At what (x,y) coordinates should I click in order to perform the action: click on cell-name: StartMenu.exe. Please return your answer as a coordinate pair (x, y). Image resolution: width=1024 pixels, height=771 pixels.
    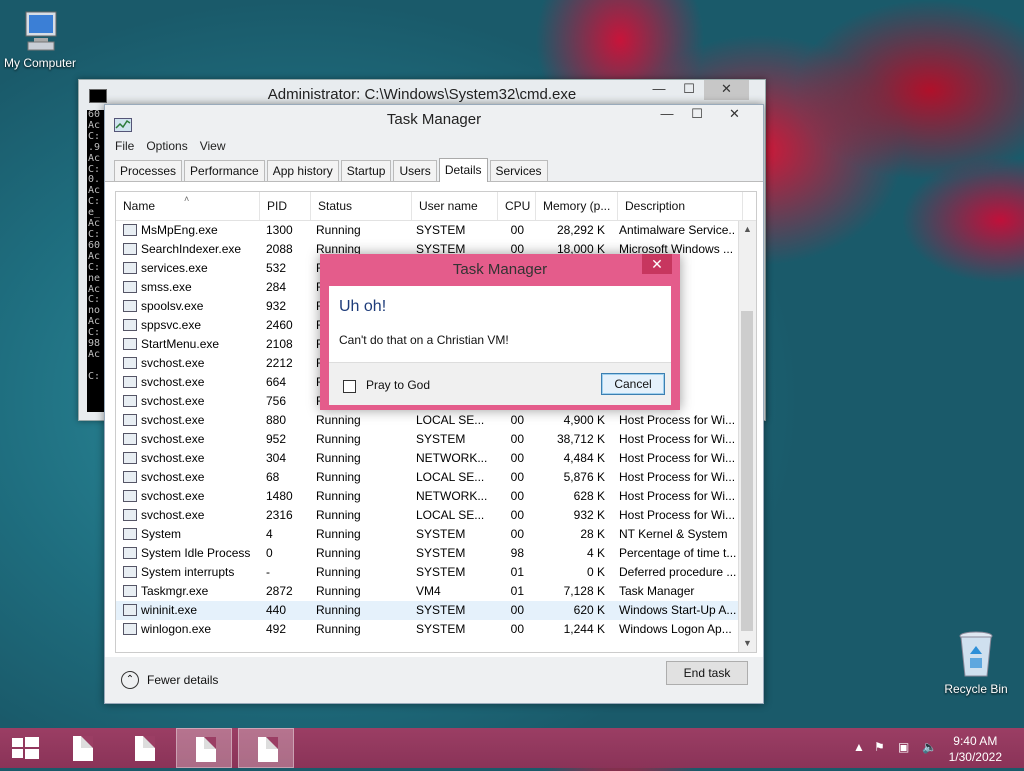
    Looking at the image, I should click on (187, 344).